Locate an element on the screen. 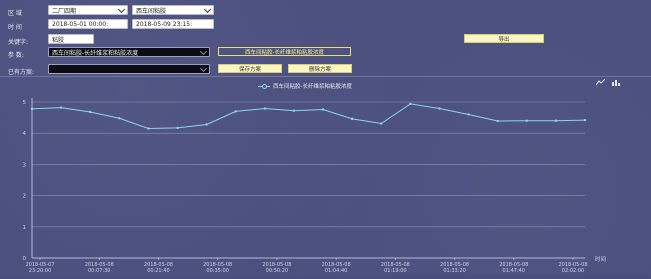 The width and height of the screenshot is (651, 279). y-tick-label: 3 is located at coordinates (25, 165).